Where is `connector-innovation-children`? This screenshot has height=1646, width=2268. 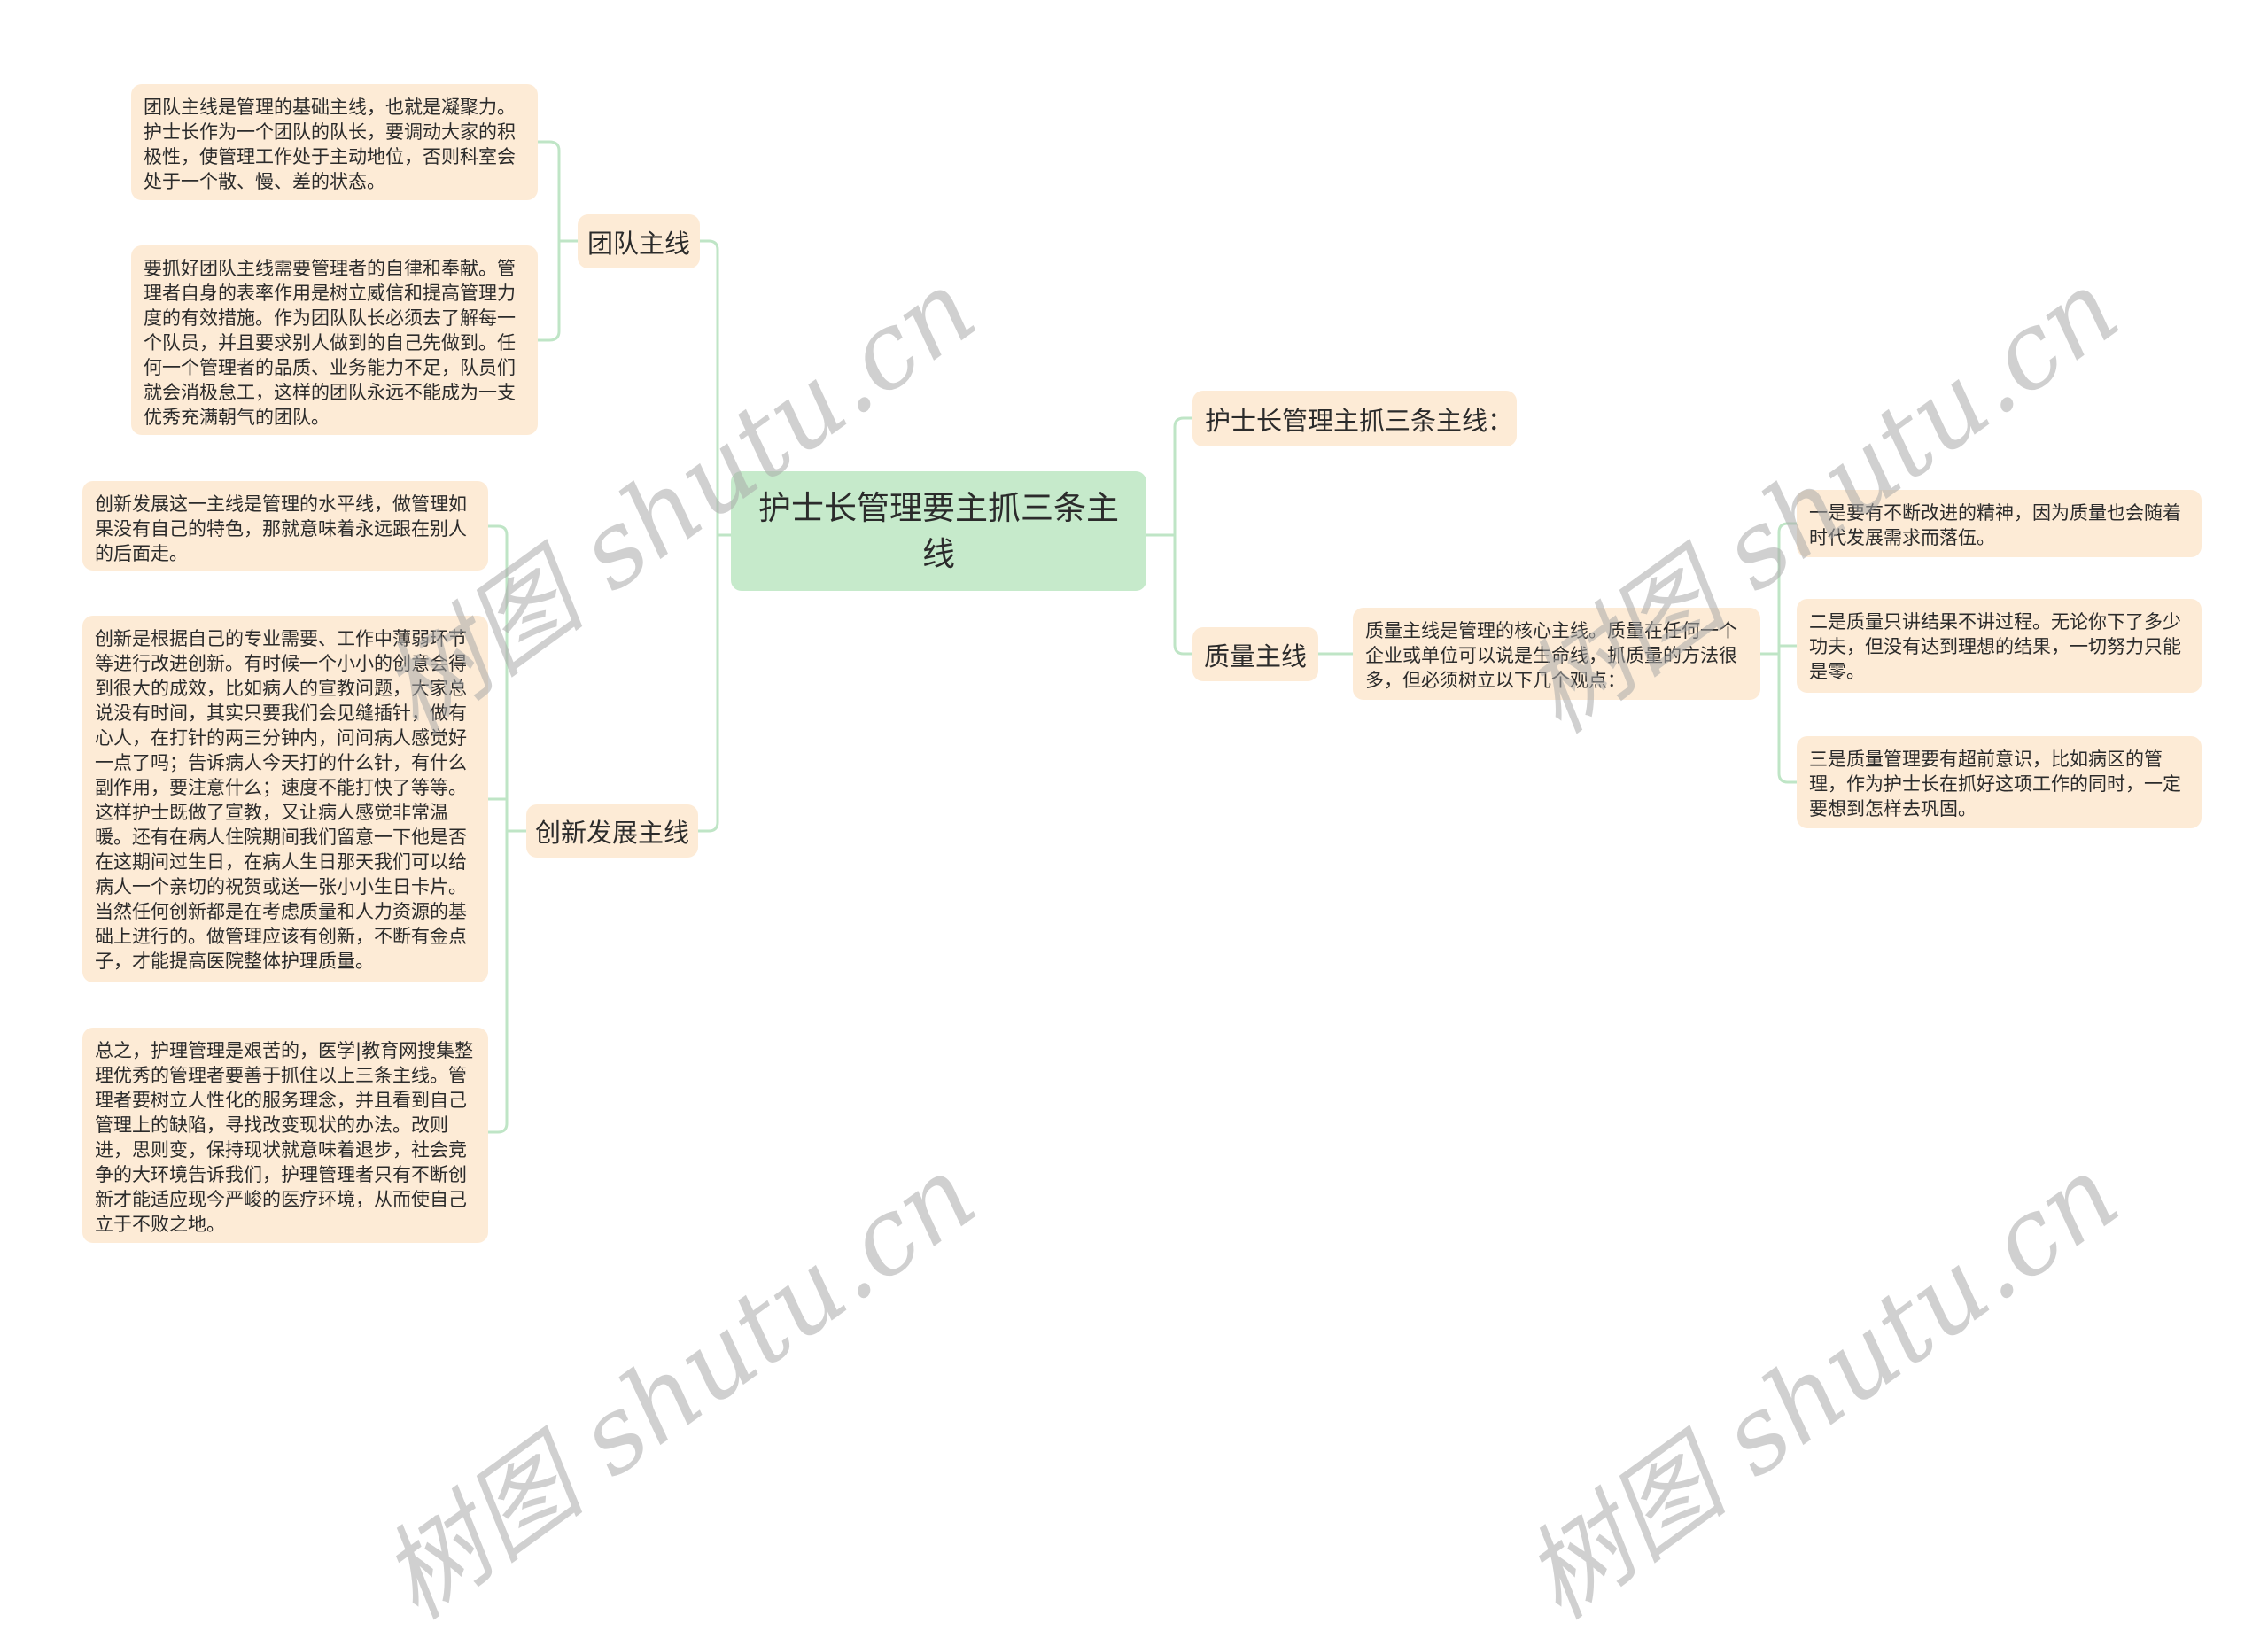
connector-innovation-children is located at coordinates (507, 829).